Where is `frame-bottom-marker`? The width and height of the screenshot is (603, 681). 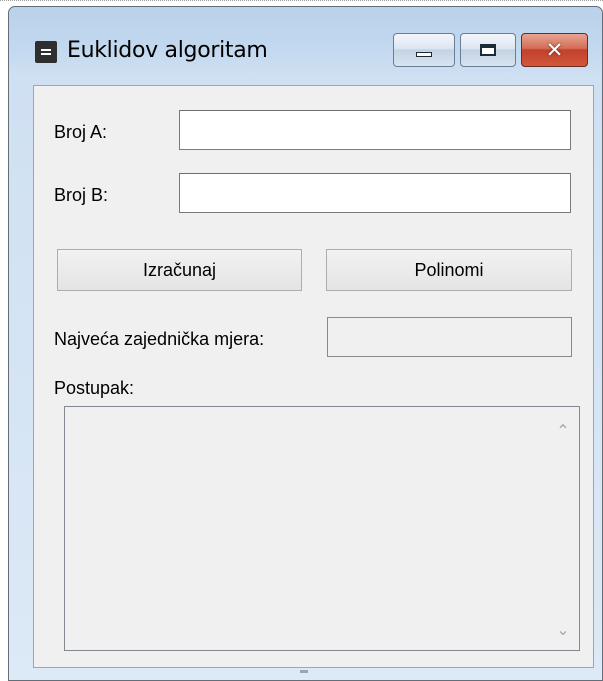 frame-bottom-marker is located at coordinates (304, 671).